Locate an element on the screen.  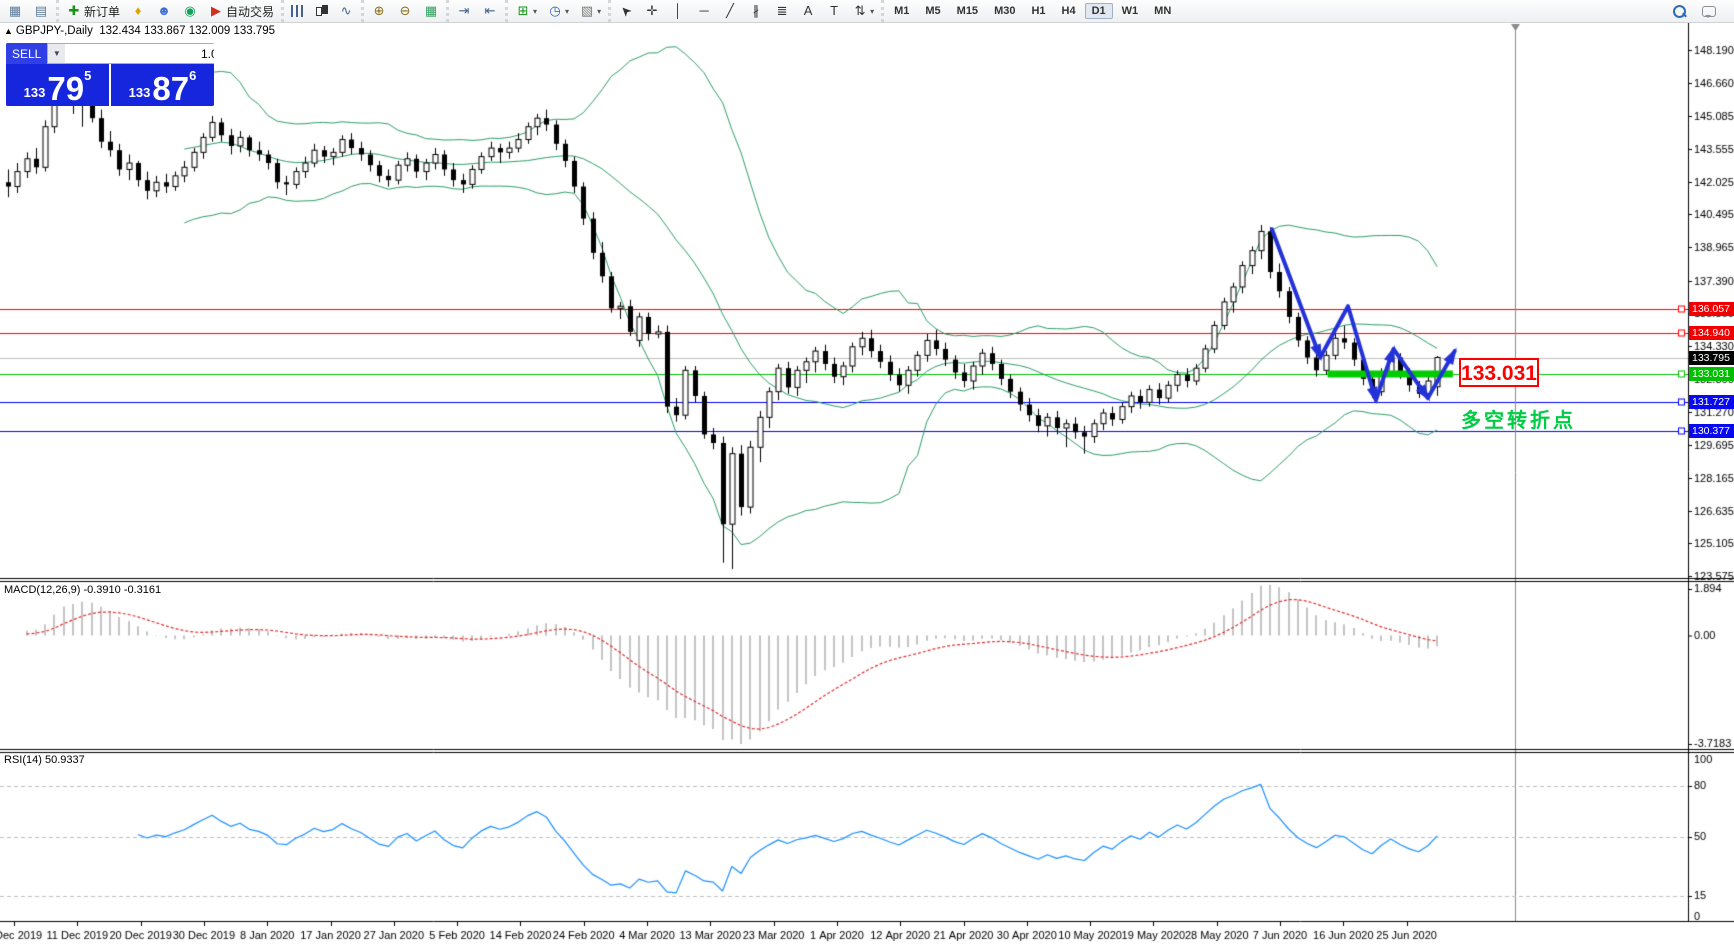
text-icon: A is located at coordinates (808, 10).